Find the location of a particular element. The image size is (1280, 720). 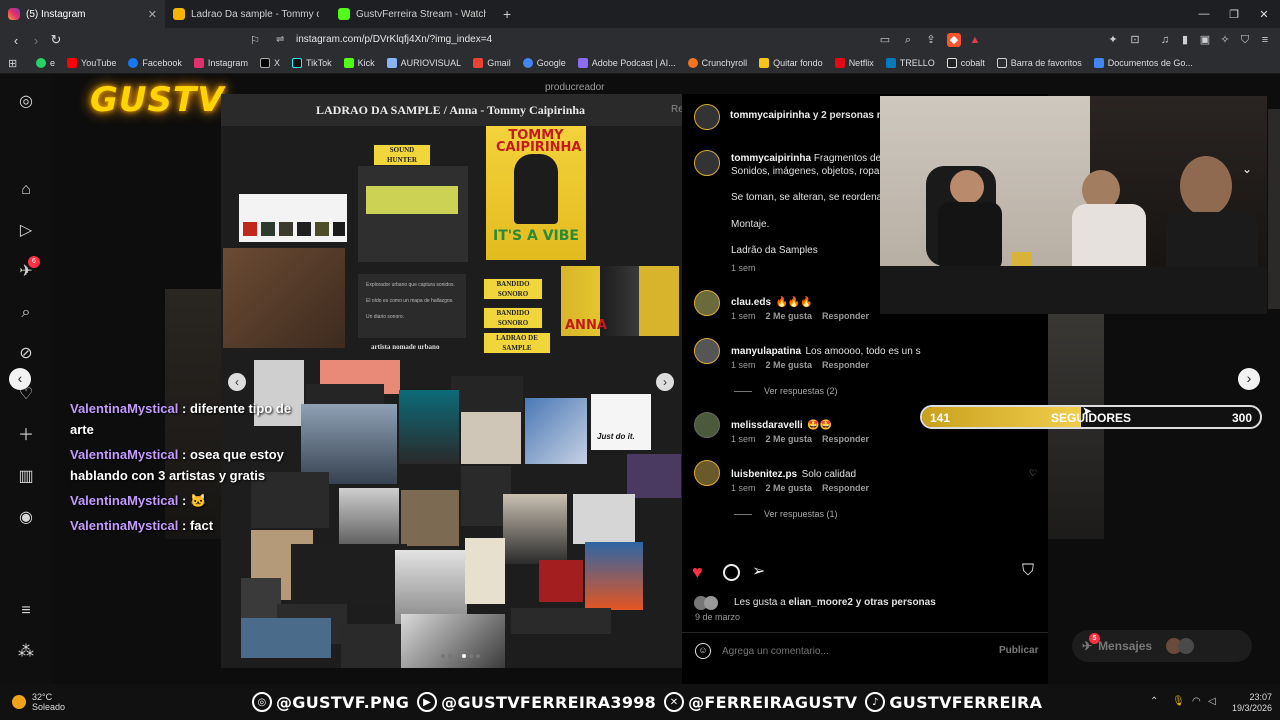

bookmark-icon: ⚐ is located at coordinates (255, 40).